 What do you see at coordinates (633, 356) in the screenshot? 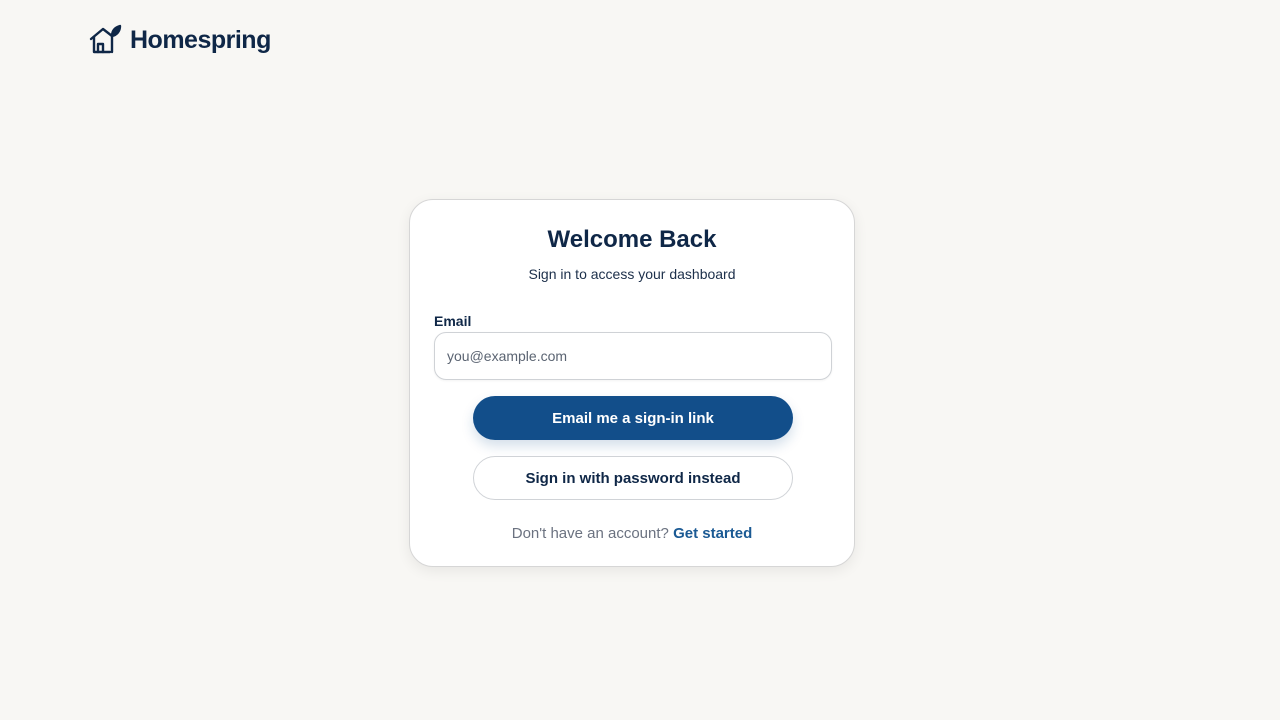
I see `email-field` at bounding box center [633, 356].